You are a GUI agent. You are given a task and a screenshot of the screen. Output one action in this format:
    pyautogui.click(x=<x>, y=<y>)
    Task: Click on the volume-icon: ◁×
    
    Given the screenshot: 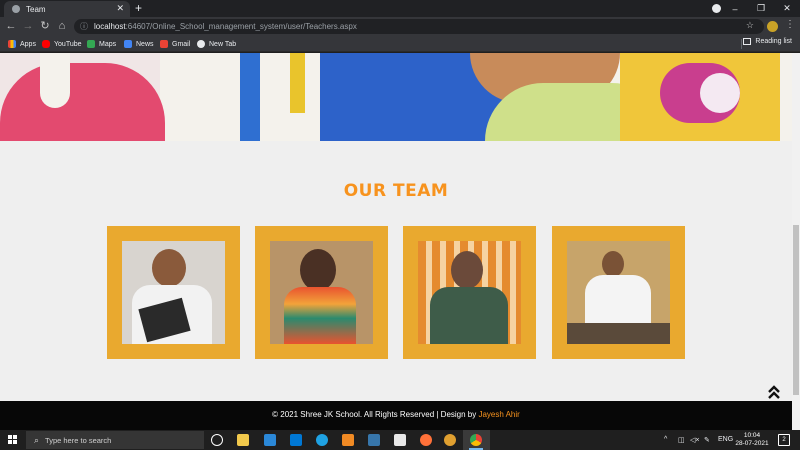 What is the action you would take?
    pyautogui.click(x=694, y=440)
    